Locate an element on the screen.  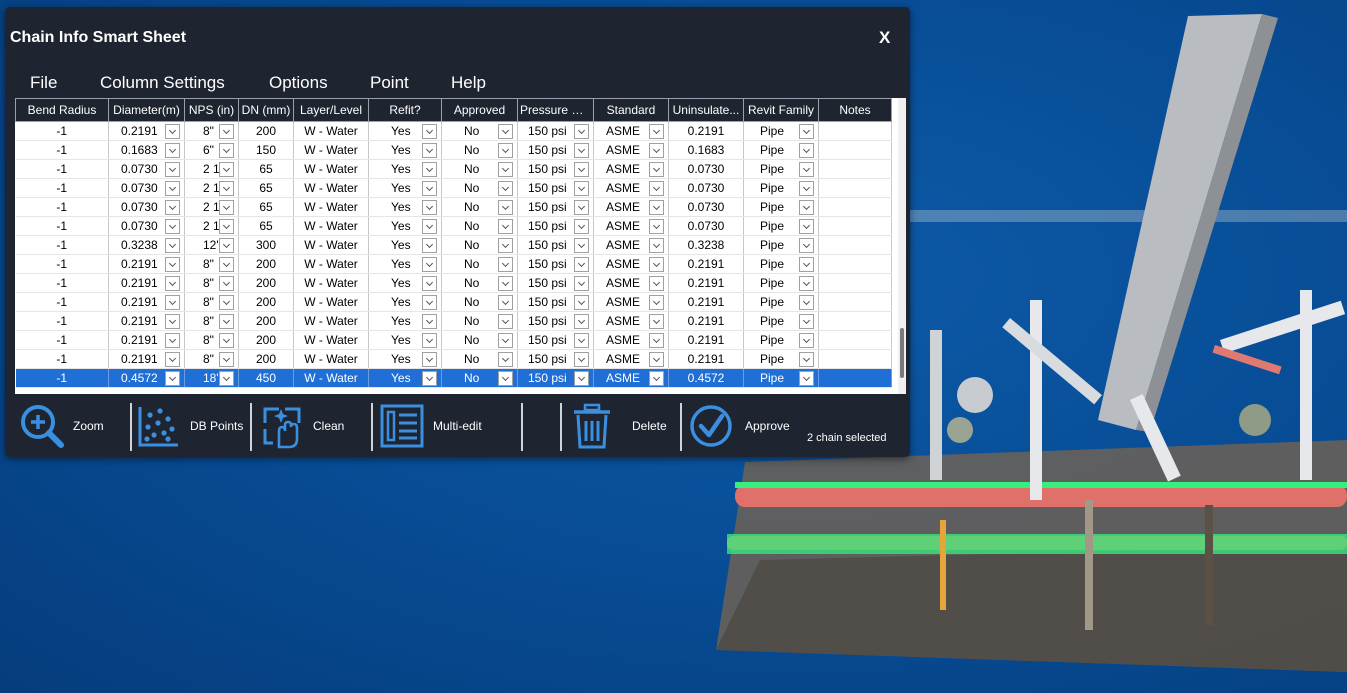
column-header: Bend Radius is located at coordinates (62, 110).